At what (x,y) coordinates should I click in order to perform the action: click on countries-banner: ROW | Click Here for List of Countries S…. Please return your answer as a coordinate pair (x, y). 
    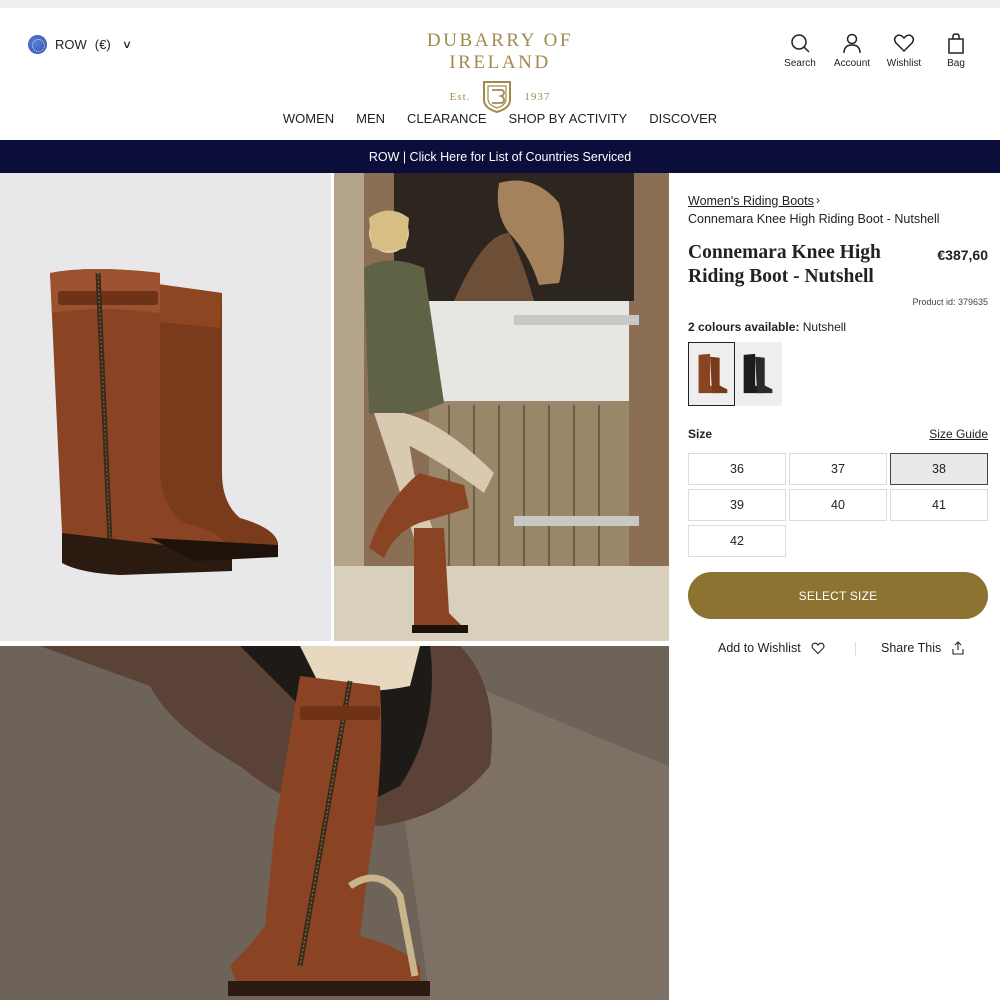
    Looking at the image, I should click on (500, 156).